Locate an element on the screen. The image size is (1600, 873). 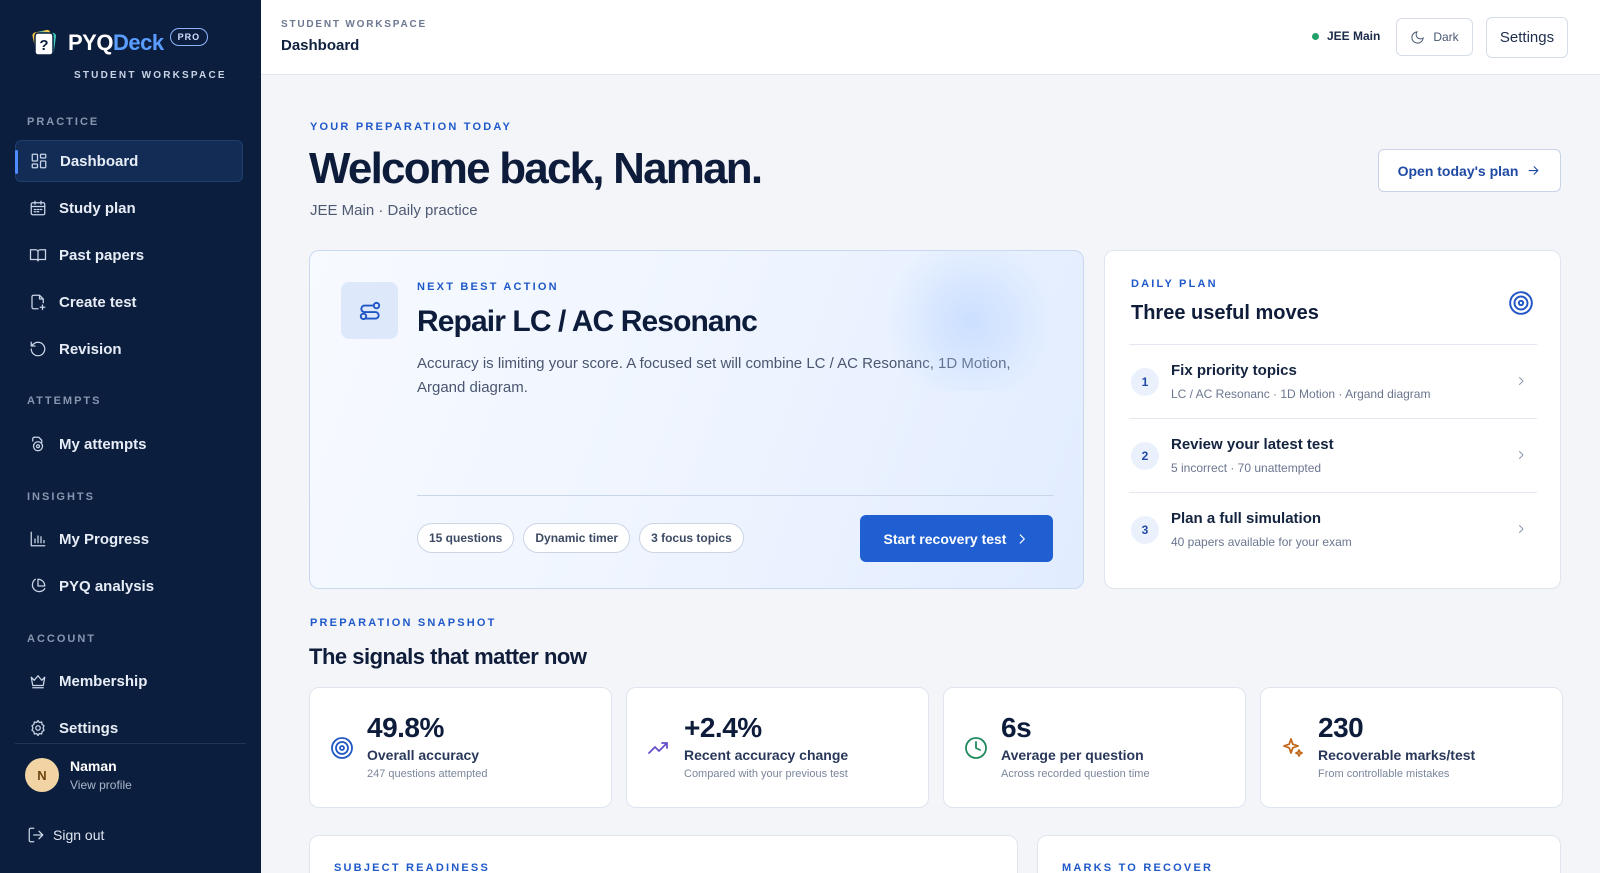
avatar: N is located at coordinates (42, 775).